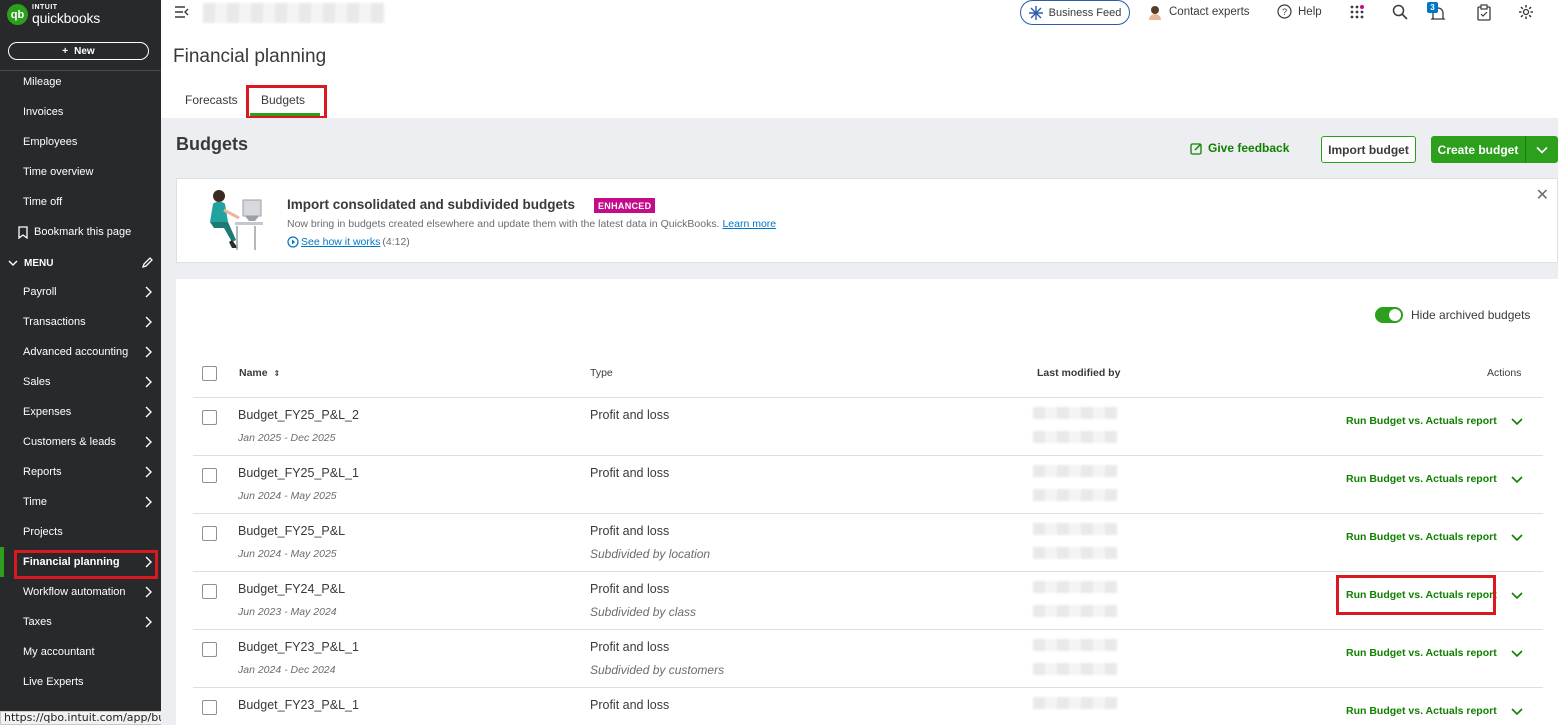 The image size is (1558, 725). Describe the element at coordinates (80, 112) in the screenshot. I see `sidebar-item-invoices: Invoices` at that location.